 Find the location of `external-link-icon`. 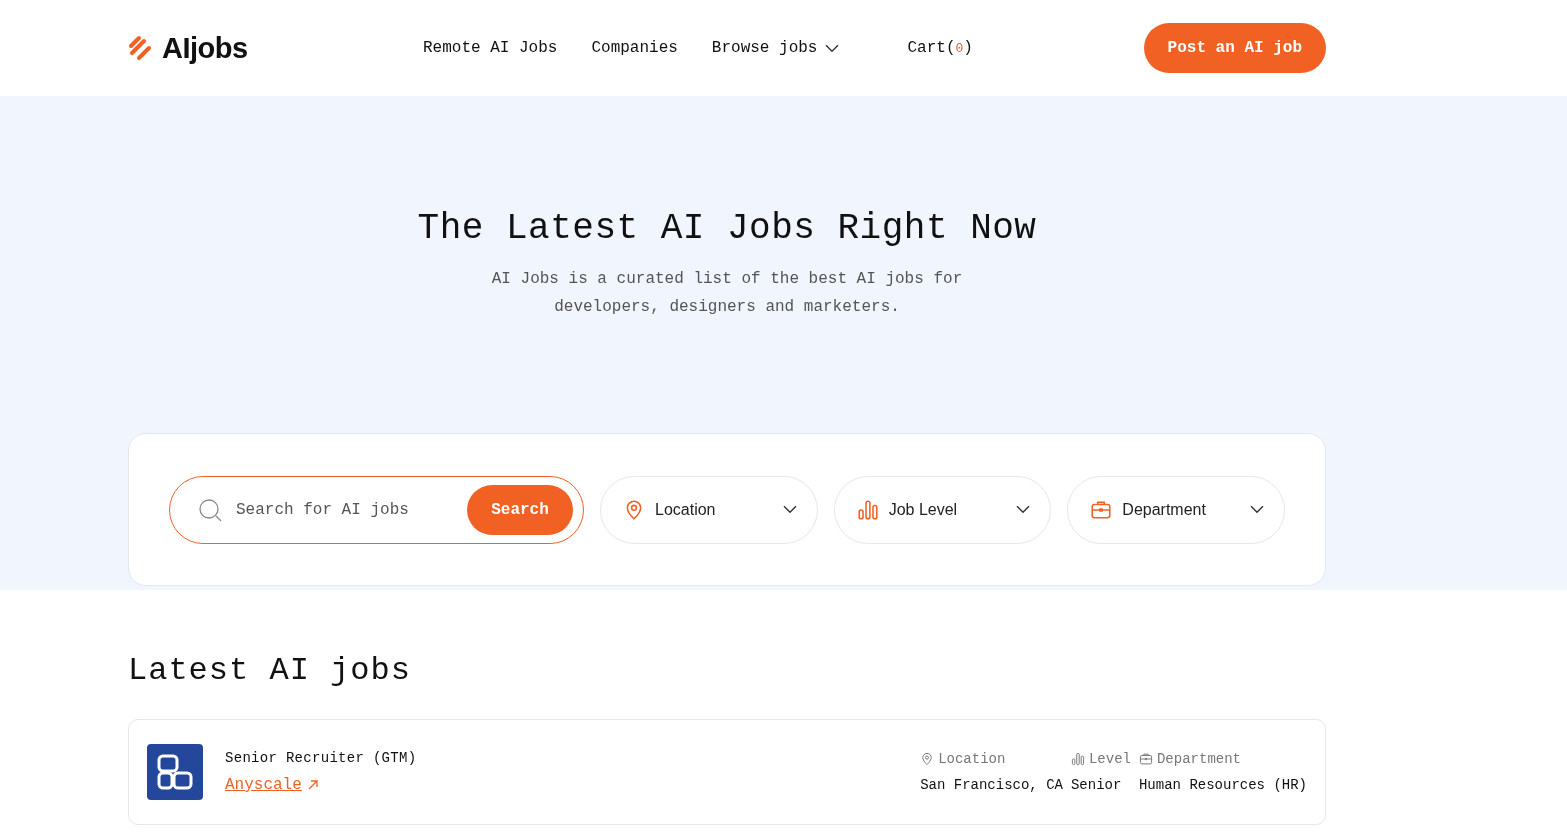

external-link-icon is located at coordinates (312, 785).